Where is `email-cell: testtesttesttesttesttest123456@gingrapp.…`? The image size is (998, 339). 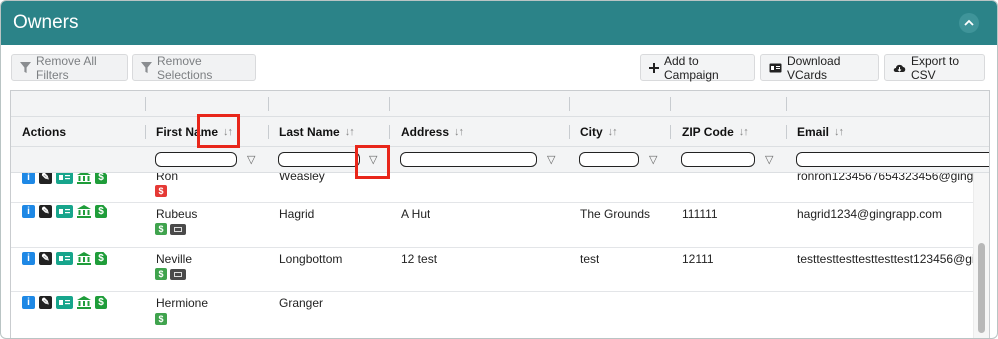 email-cell: testtesttesttesttesttest123456@gingrapp.… is located at coordinates (885, 259).